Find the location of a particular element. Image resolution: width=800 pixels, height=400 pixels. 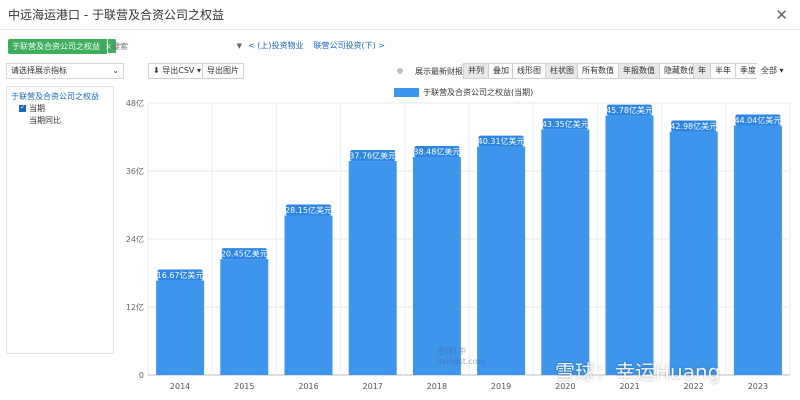

y-tick-label: 24亿 is located at coordinates (135, 239).